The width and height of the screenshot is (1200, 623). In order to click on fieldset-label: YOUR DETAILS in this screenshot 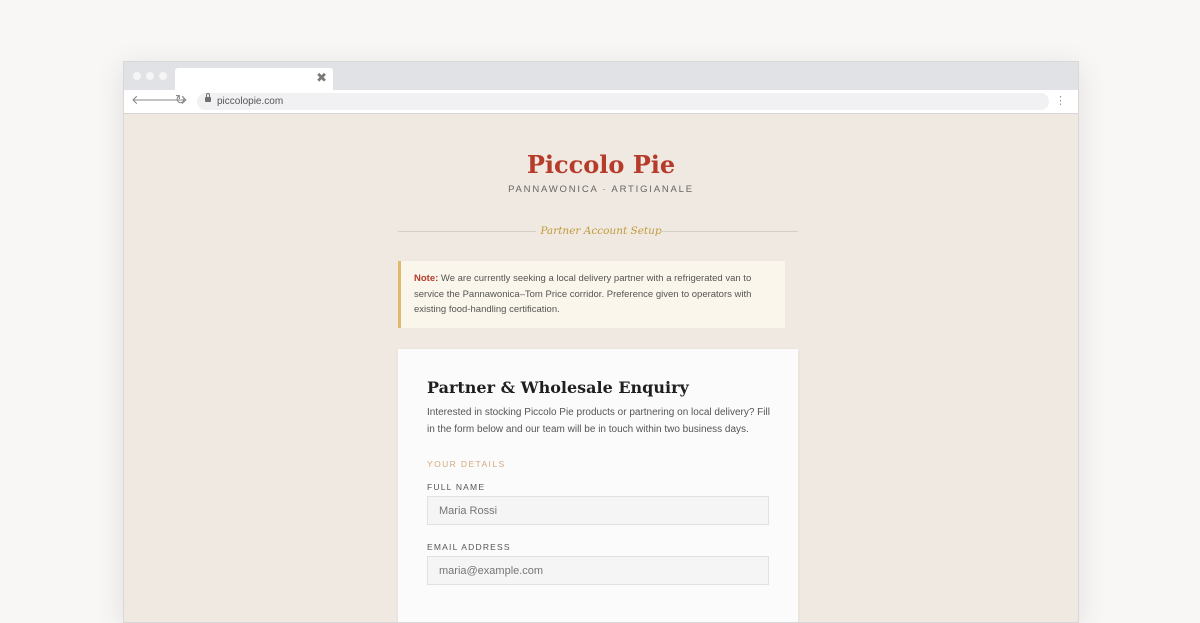, I will do `click(466, 464)`.